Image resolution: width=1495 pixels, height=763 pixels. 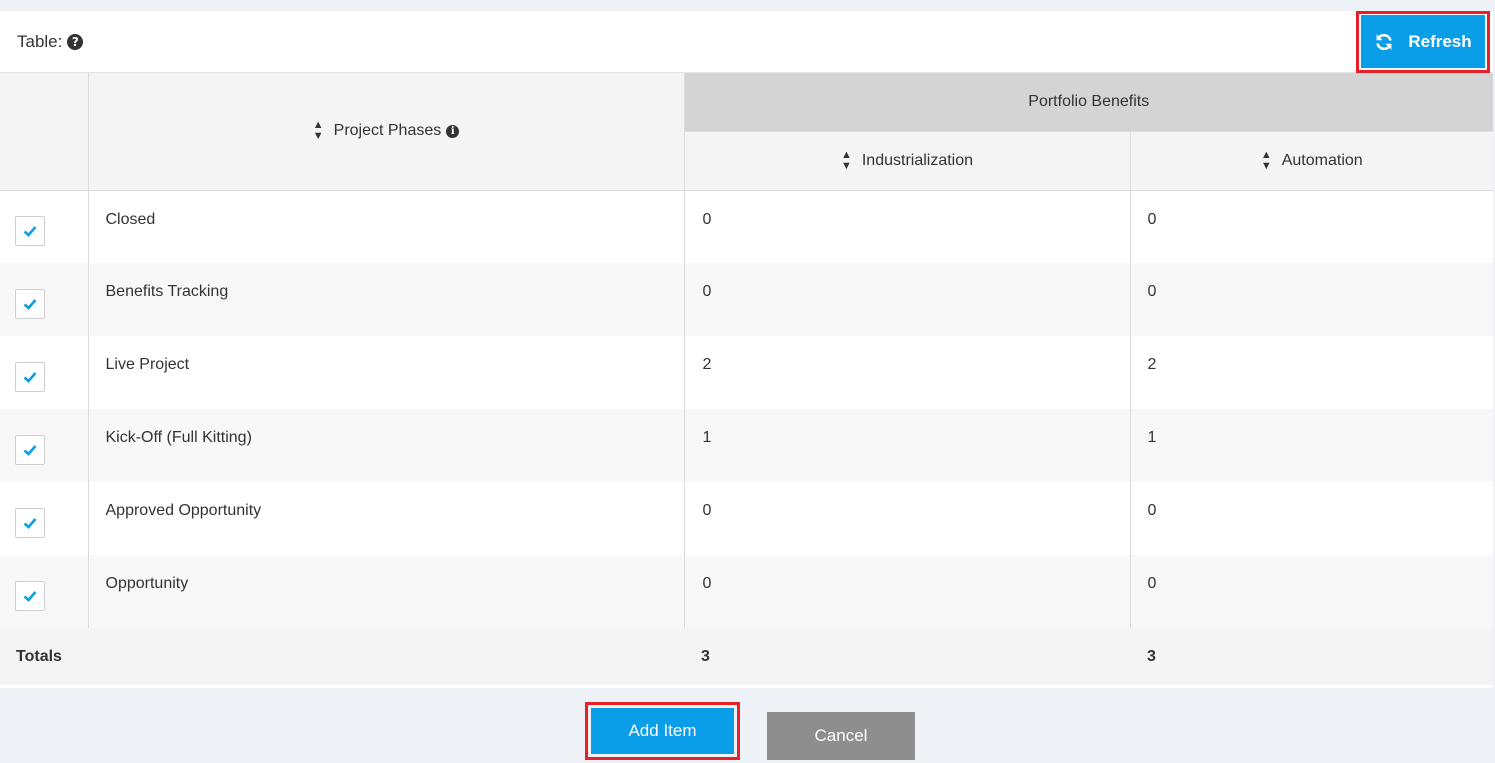 I want to click on phase-cell: Kick-Off (Full Kitting), so click(x=386, y=445).